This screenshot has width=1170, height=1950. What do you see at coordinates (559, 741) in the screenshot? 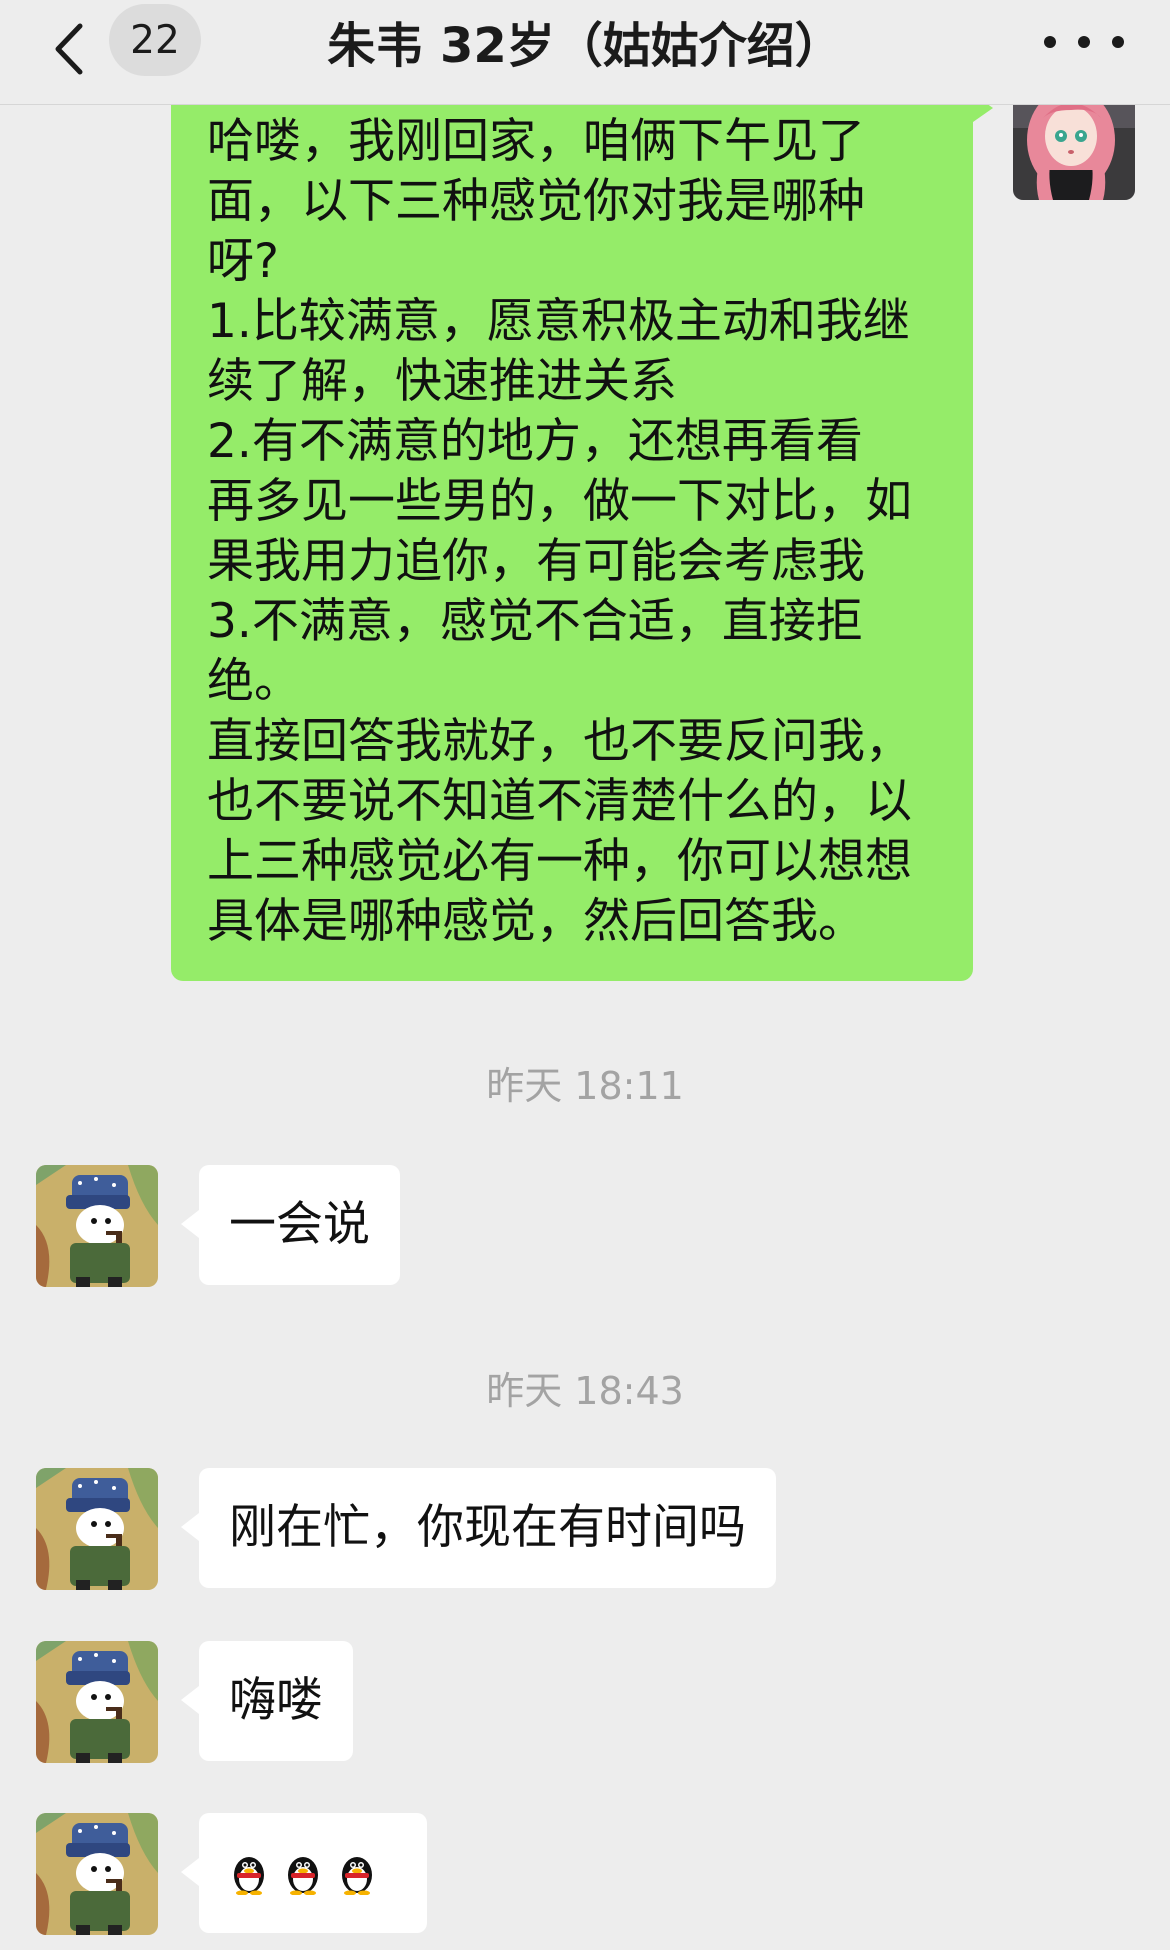
I see `message-line: 直接回答我就好，也不要反问我，` at bounding box center [559, 741].